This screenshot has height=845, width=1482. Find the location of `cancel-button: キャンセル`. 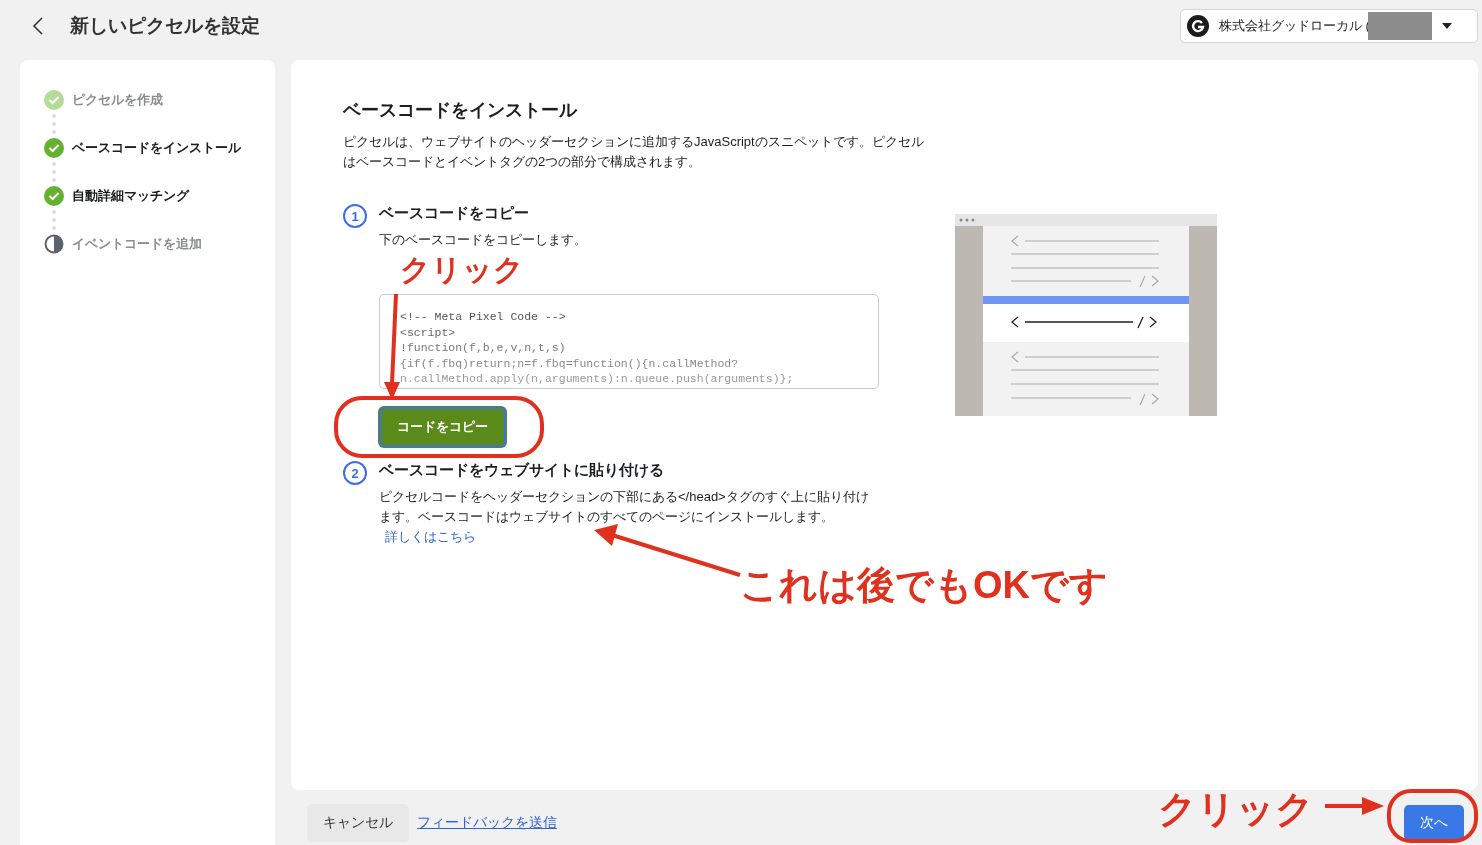

cancel-button: キャンセル is located at coordinates (358, 823).